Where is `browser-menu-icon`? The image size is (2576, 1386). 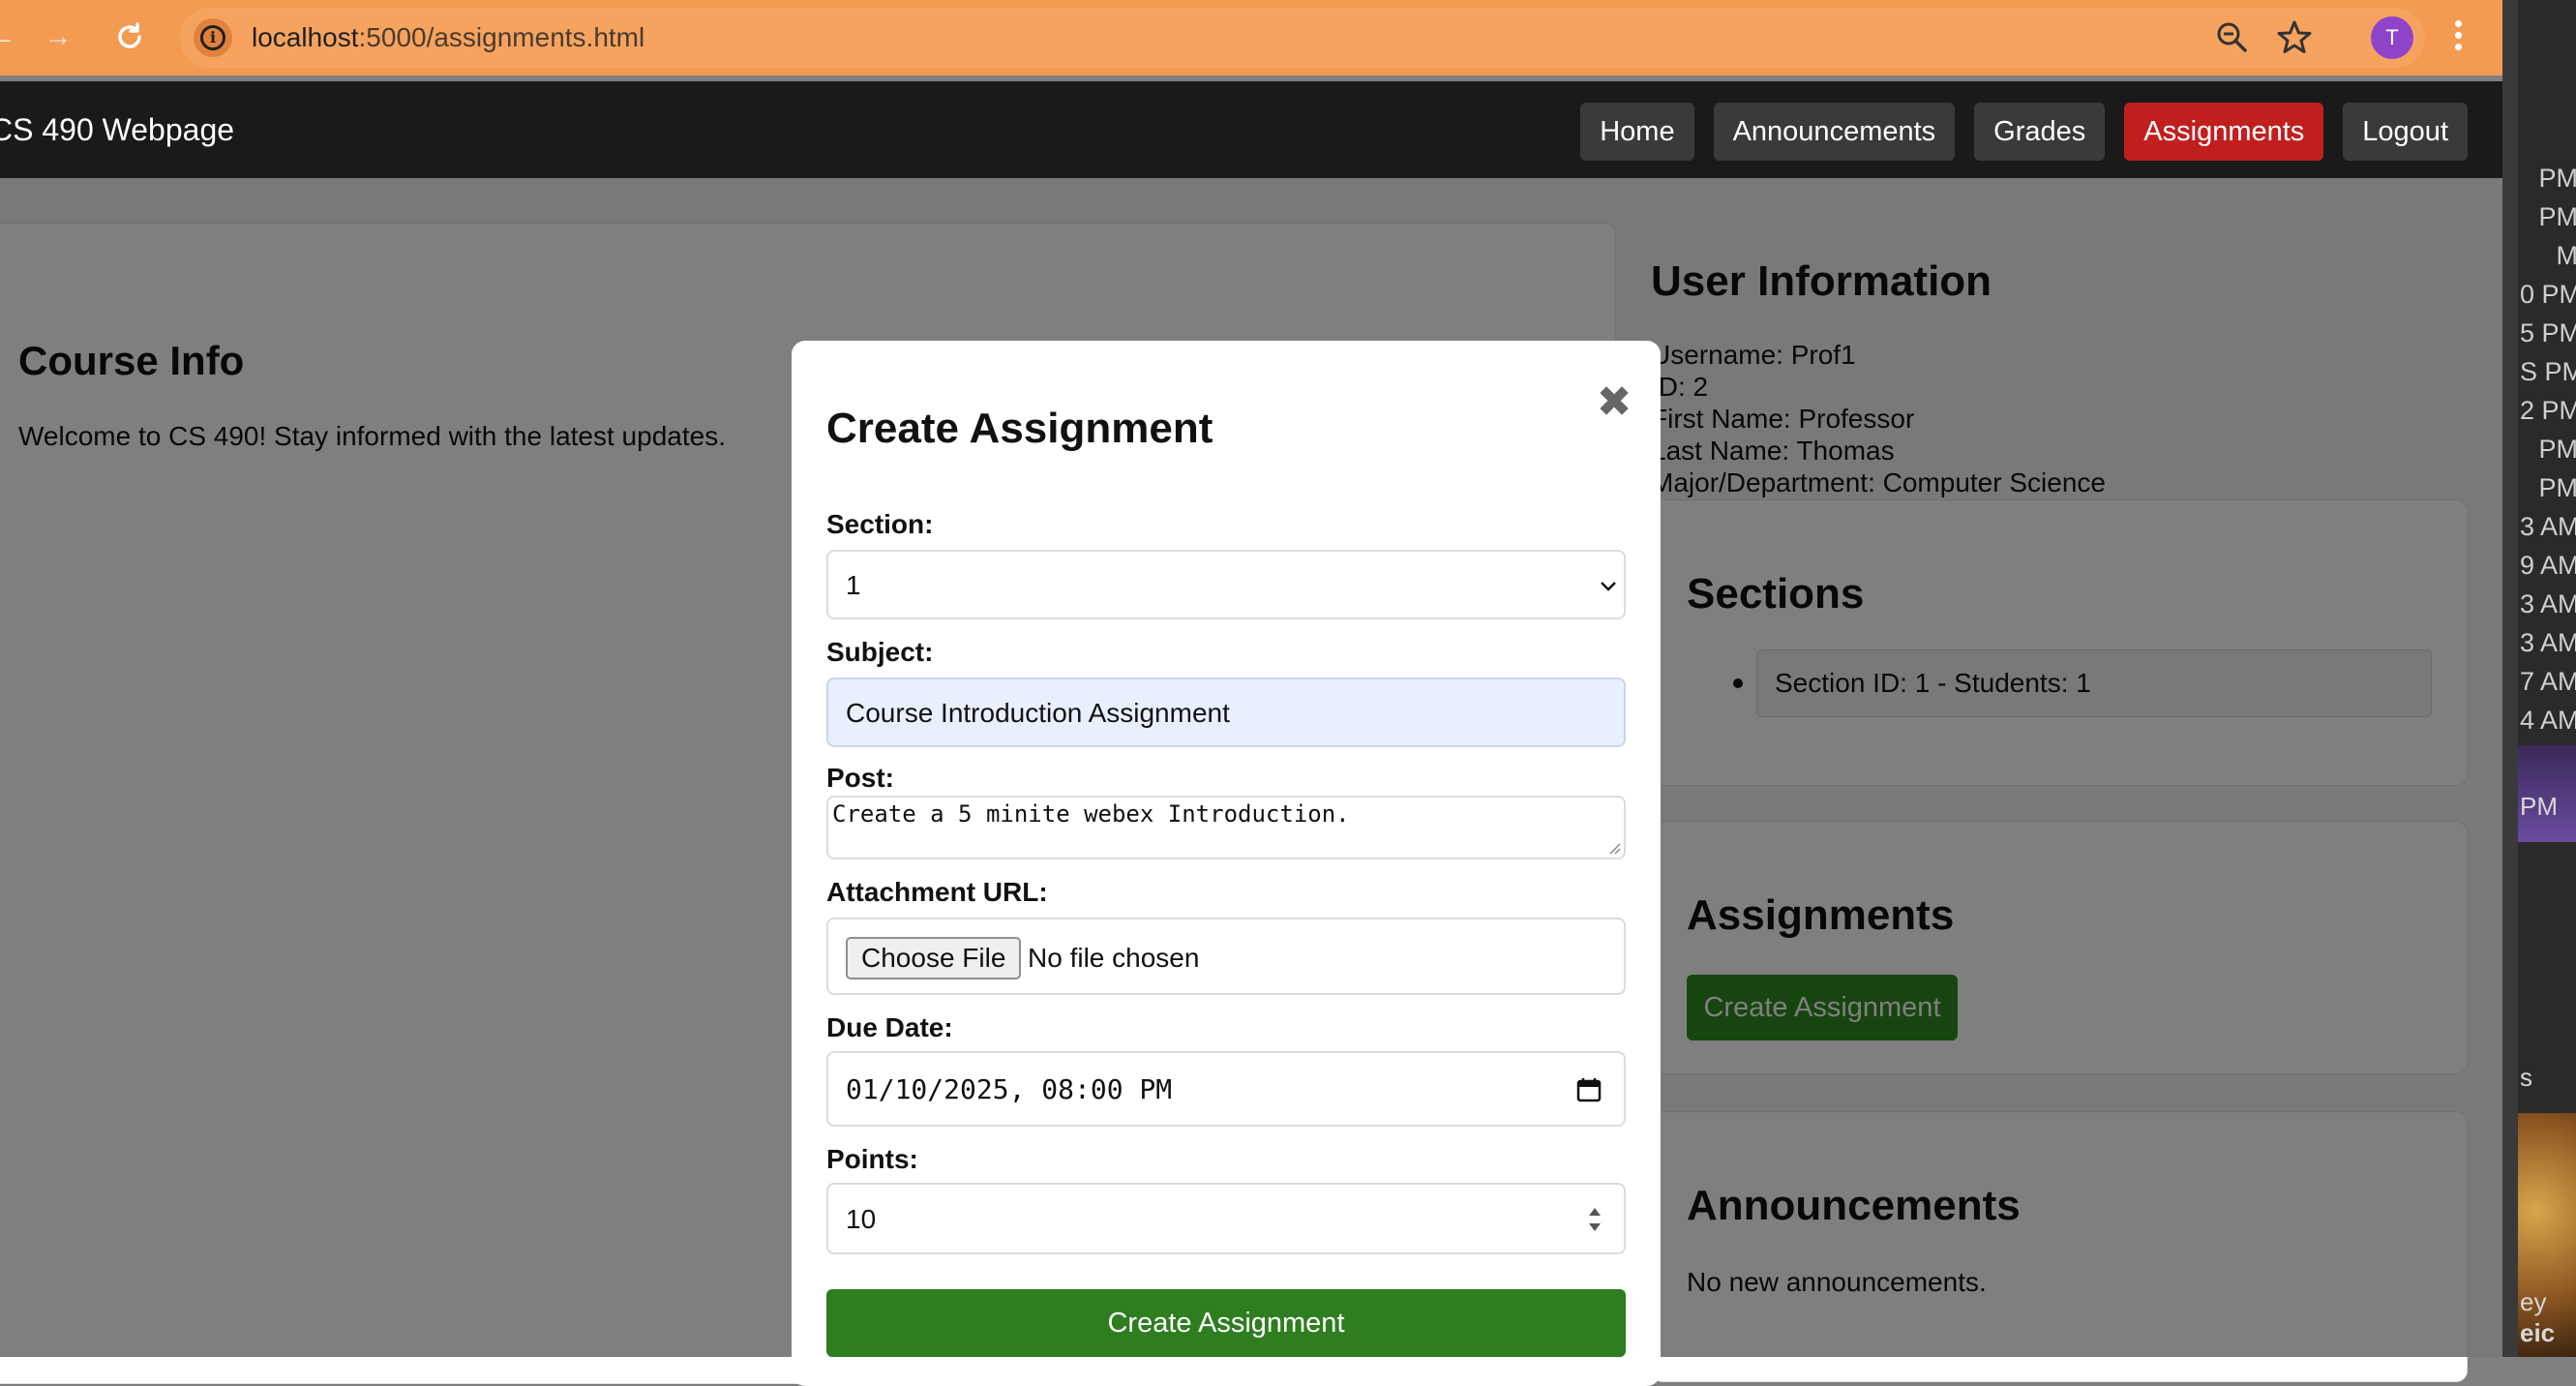 browser-menu-icon is located at coordinates (2458, 38).